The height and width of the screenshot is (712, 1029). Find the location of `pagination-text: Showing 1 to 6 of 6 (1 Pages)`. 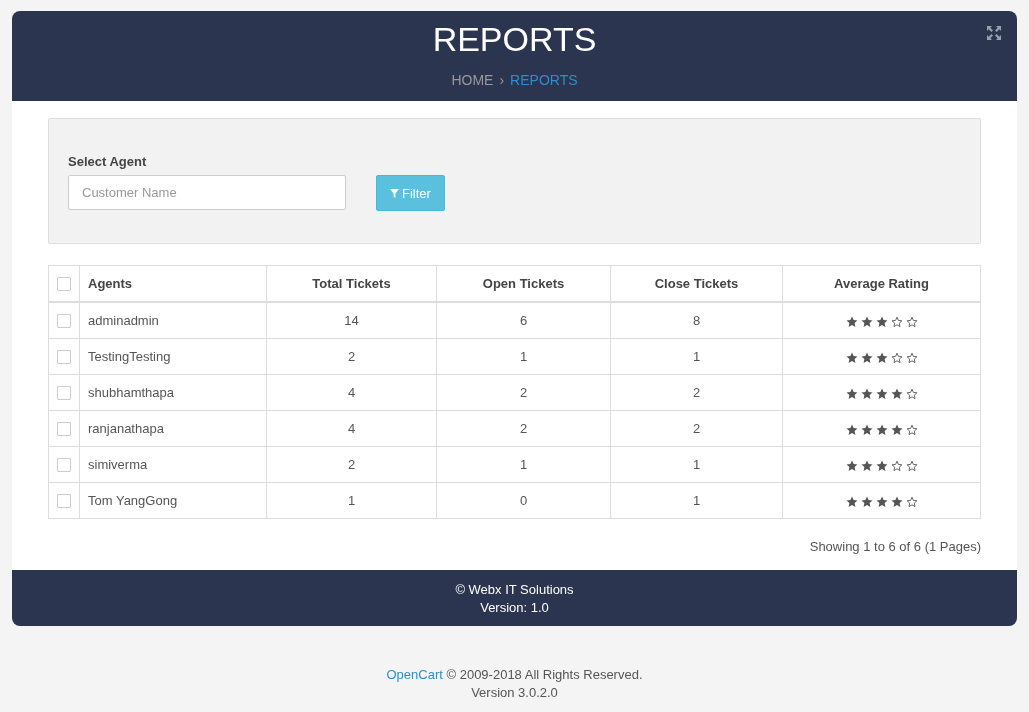

pagination-text: Showing 1 to 6 of 6 (1 Pages) is located at coordinates (894, 546).